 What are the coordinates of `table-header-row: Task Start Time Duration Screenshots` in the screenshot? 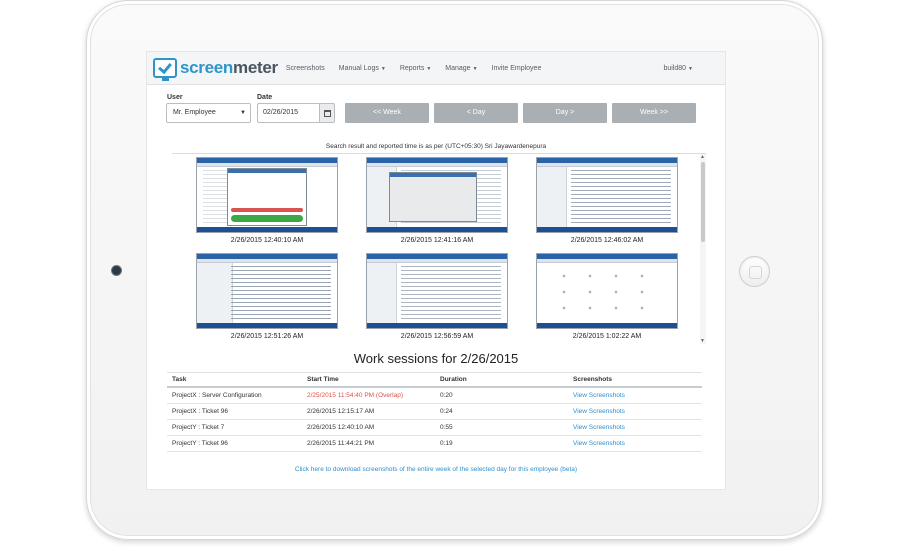 It's located at (434, 380).